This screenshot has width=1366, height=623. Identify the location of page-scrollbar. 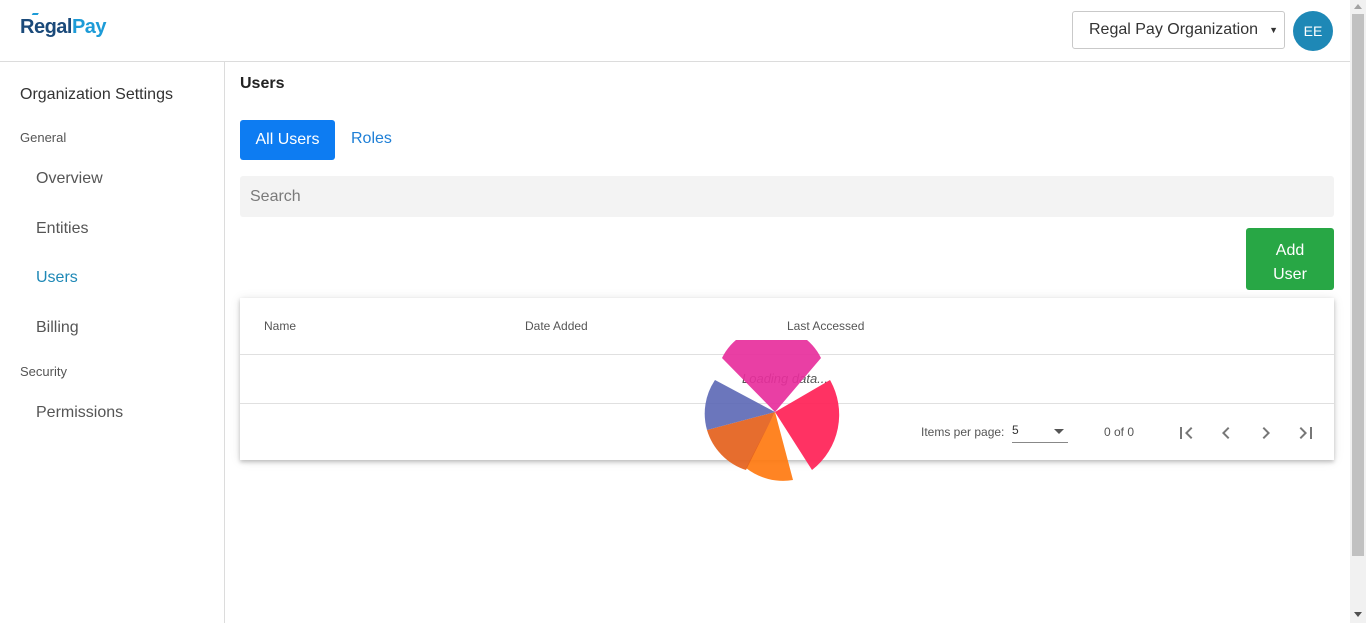
(1358, 311).